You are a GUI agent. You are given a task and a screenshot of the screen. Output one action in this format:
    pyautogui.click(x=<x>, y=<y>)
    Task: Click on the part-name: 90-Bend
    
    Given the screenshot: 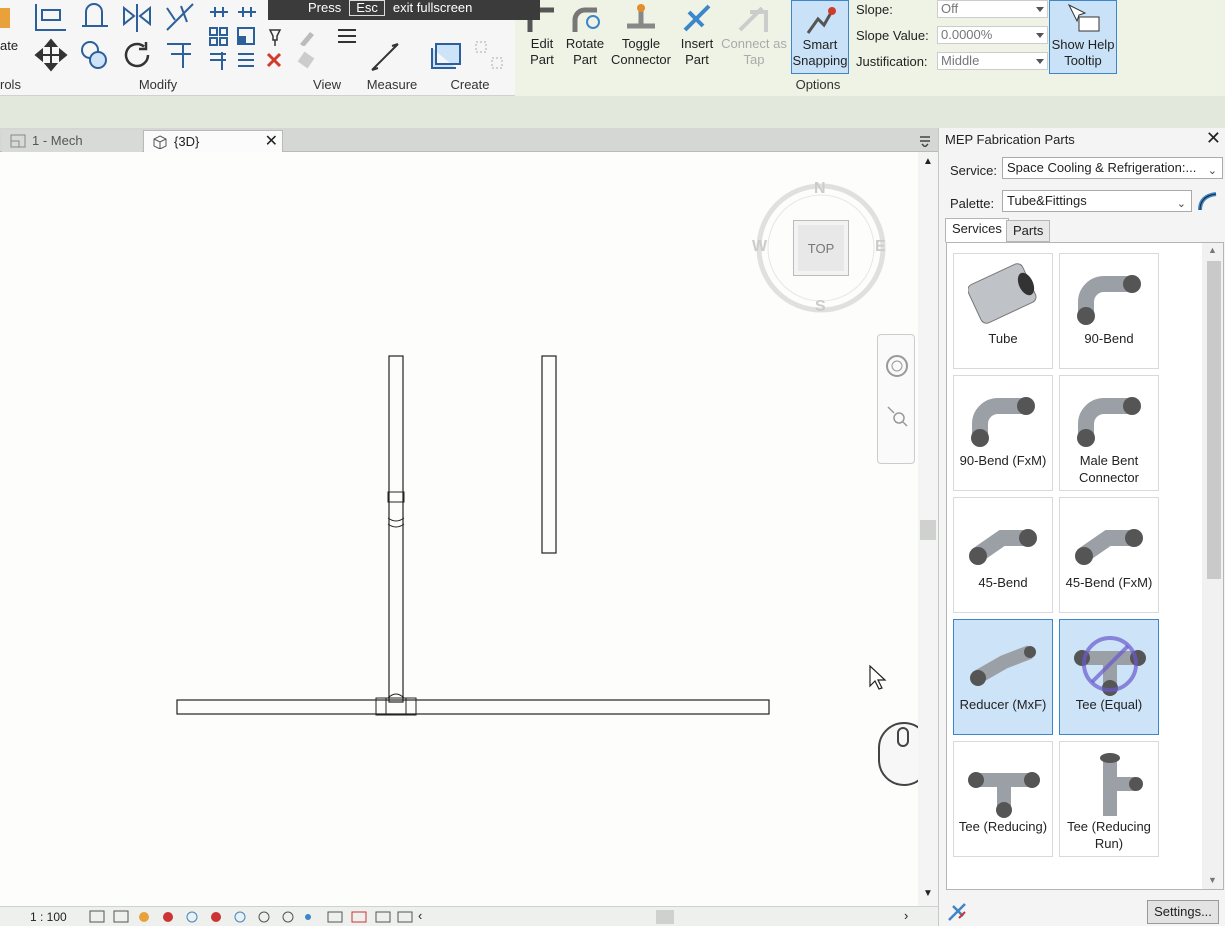 What is the action you would take?
    pyautogui.click(x=1109, y=338)
    